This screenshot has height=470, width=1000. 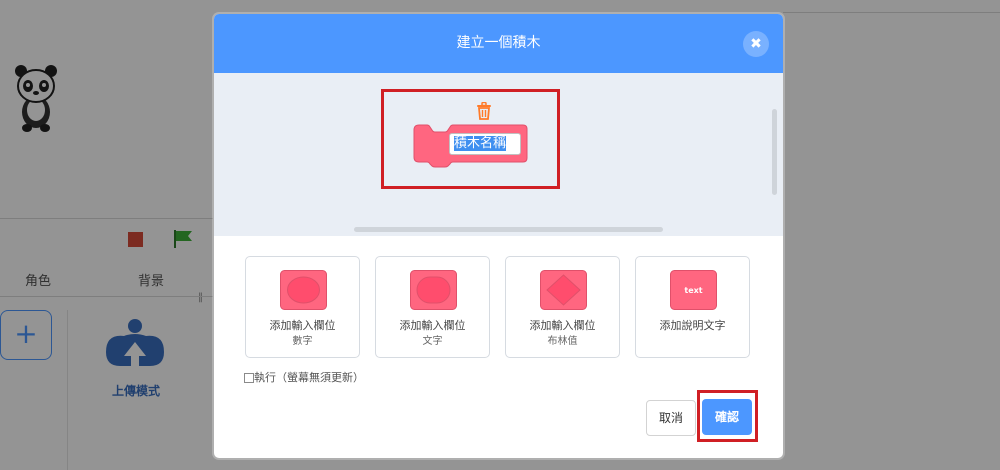 I want to click on add-text-input-option: 添加輸入欄位 文字, so click(x=432, y=307).